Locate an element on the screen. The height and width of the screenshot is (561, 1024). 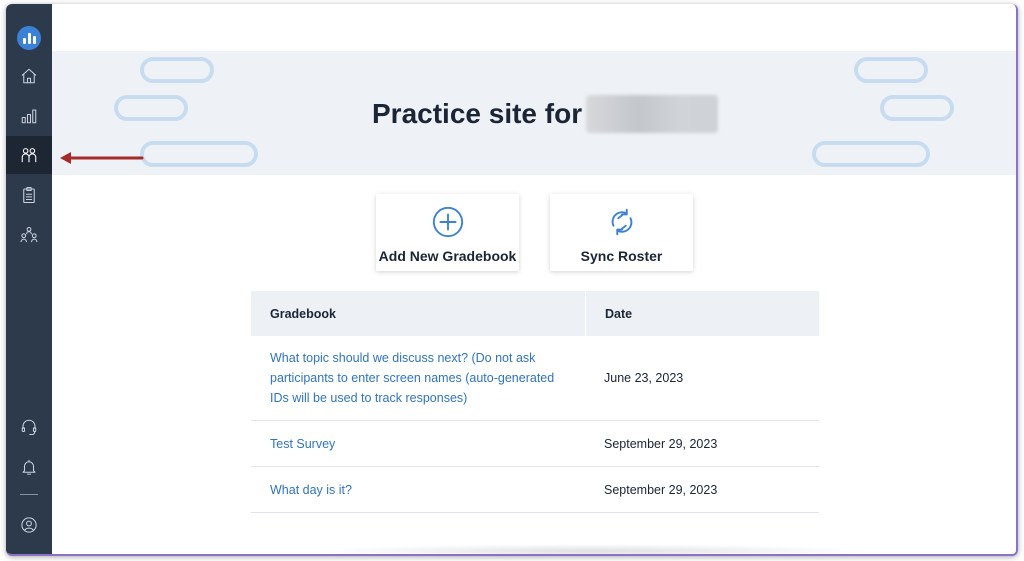
add-gradebook-label: Add New Gradebook is located at coordinates (447, 256).